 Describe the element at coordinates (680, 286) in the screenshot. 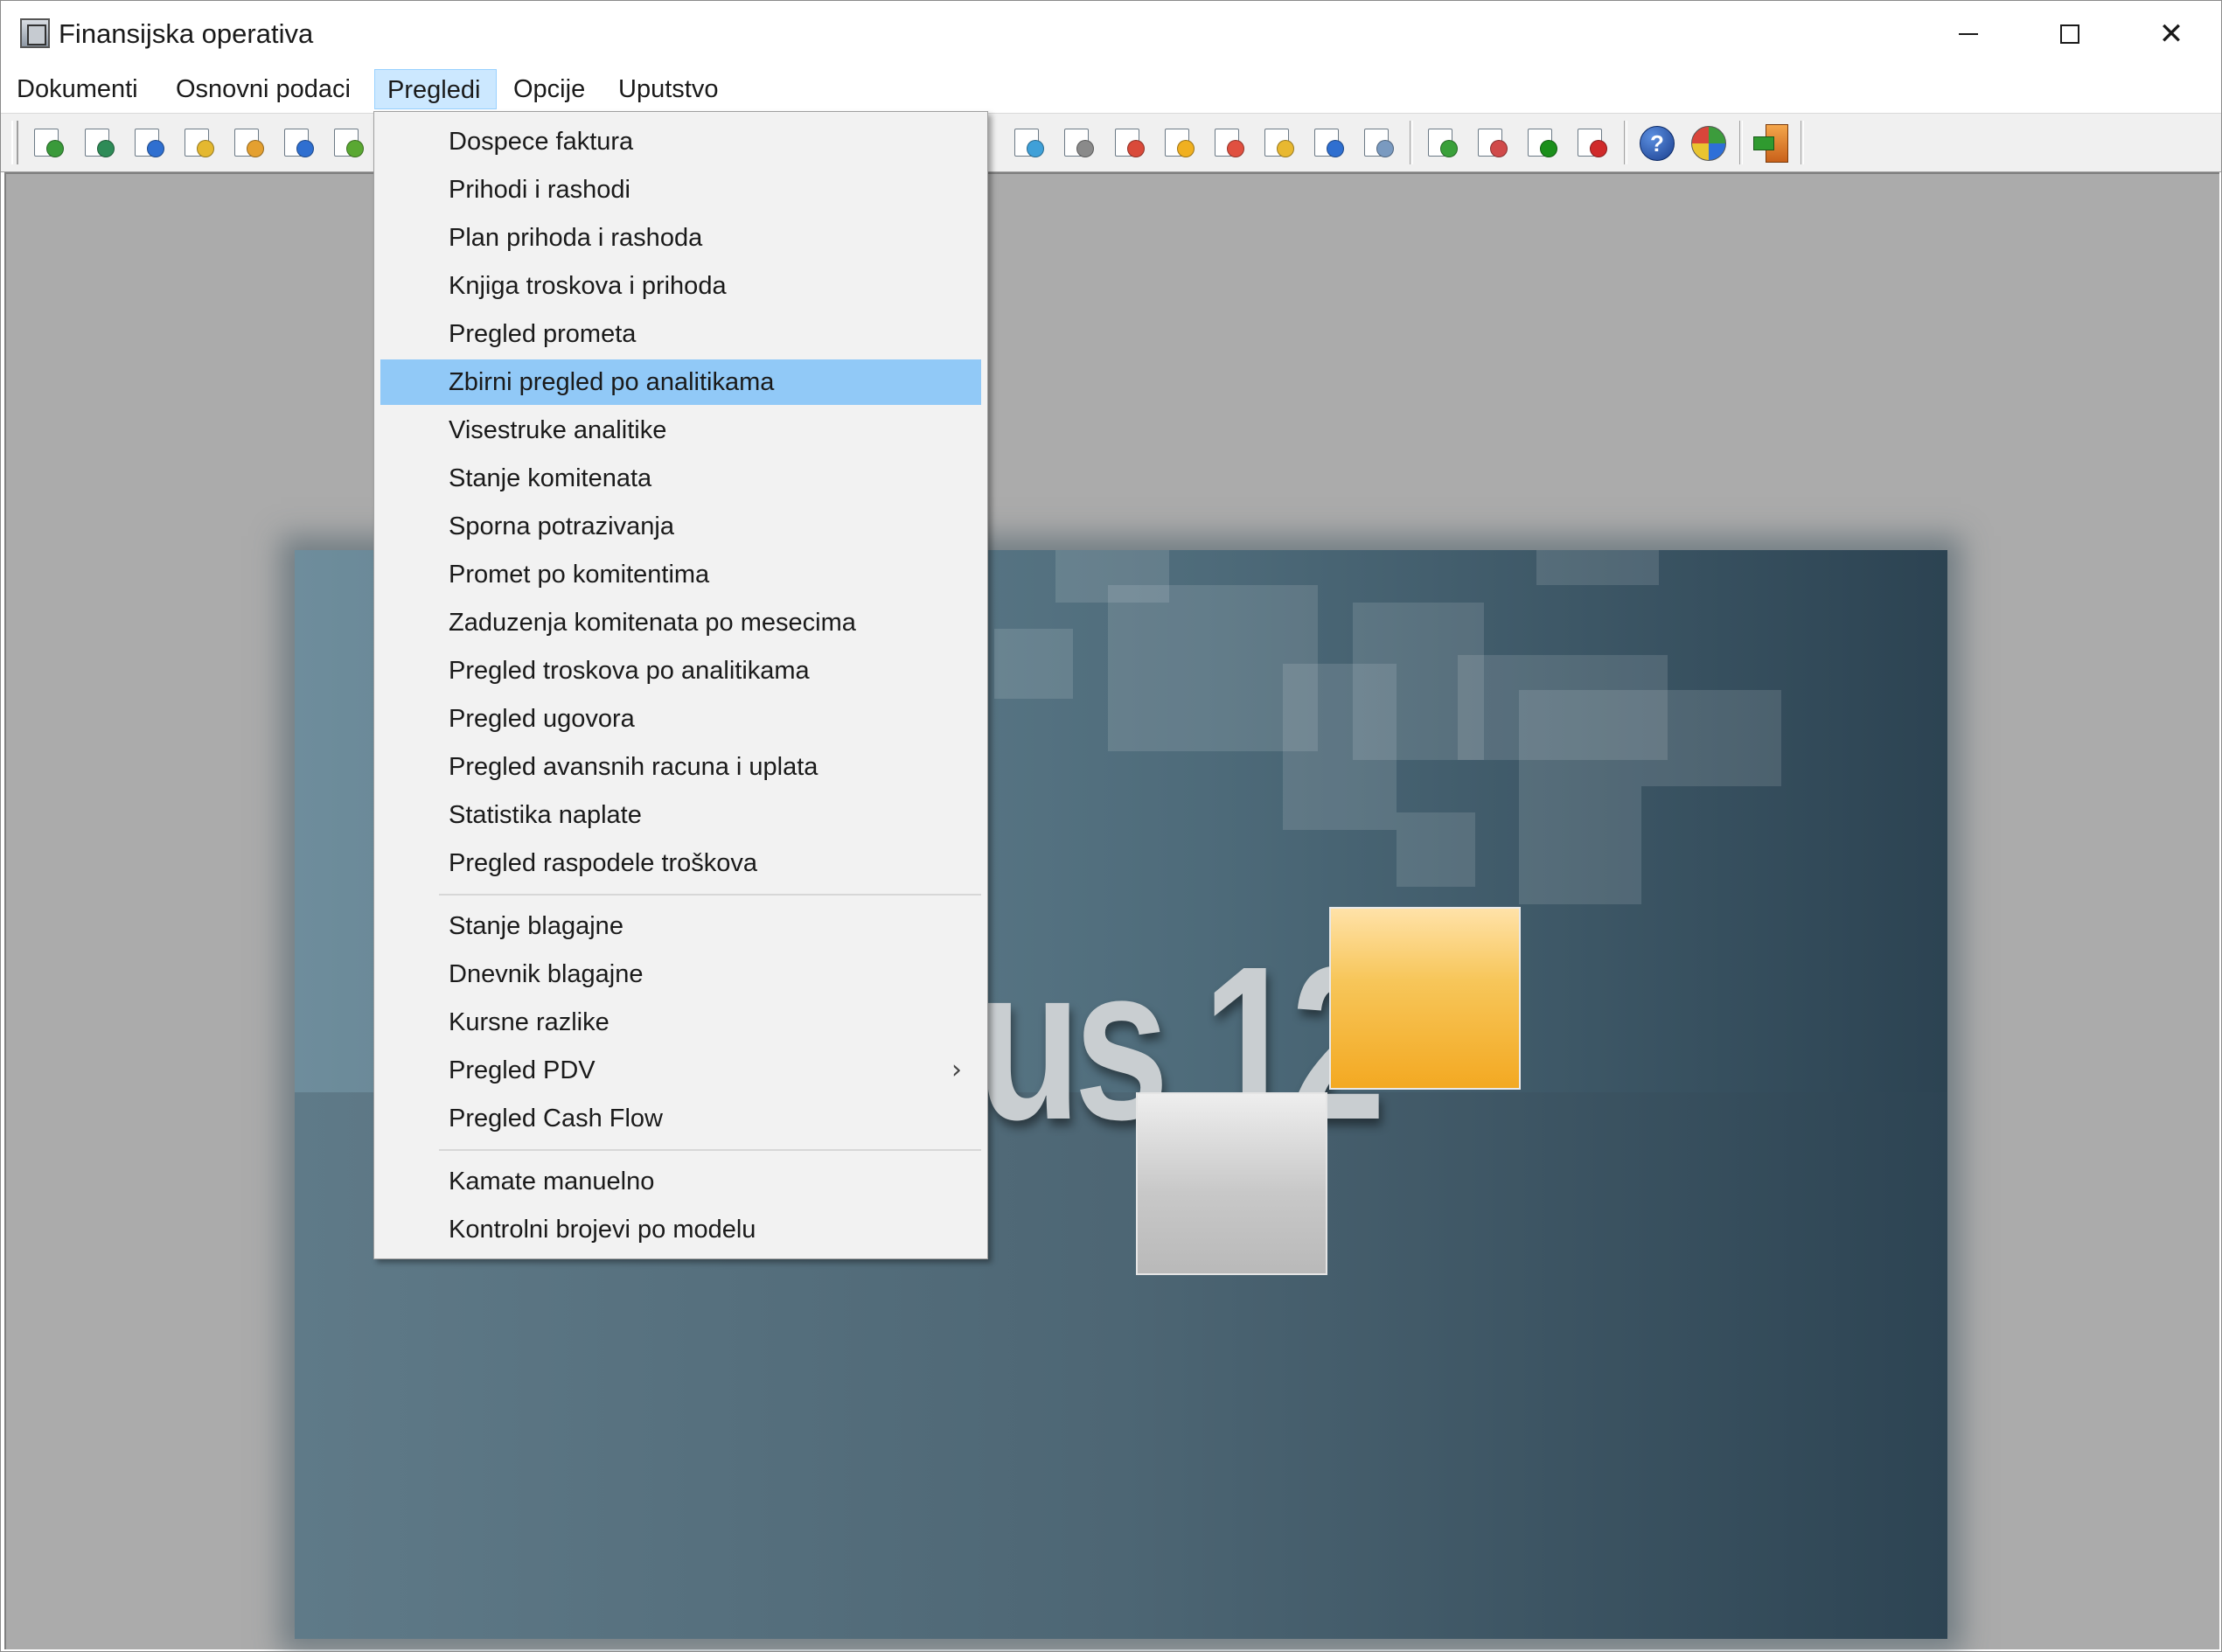

I see `menu-item-knjiga-troskova-i-prihoda: Knjiga troskova i prihoda` at that location.